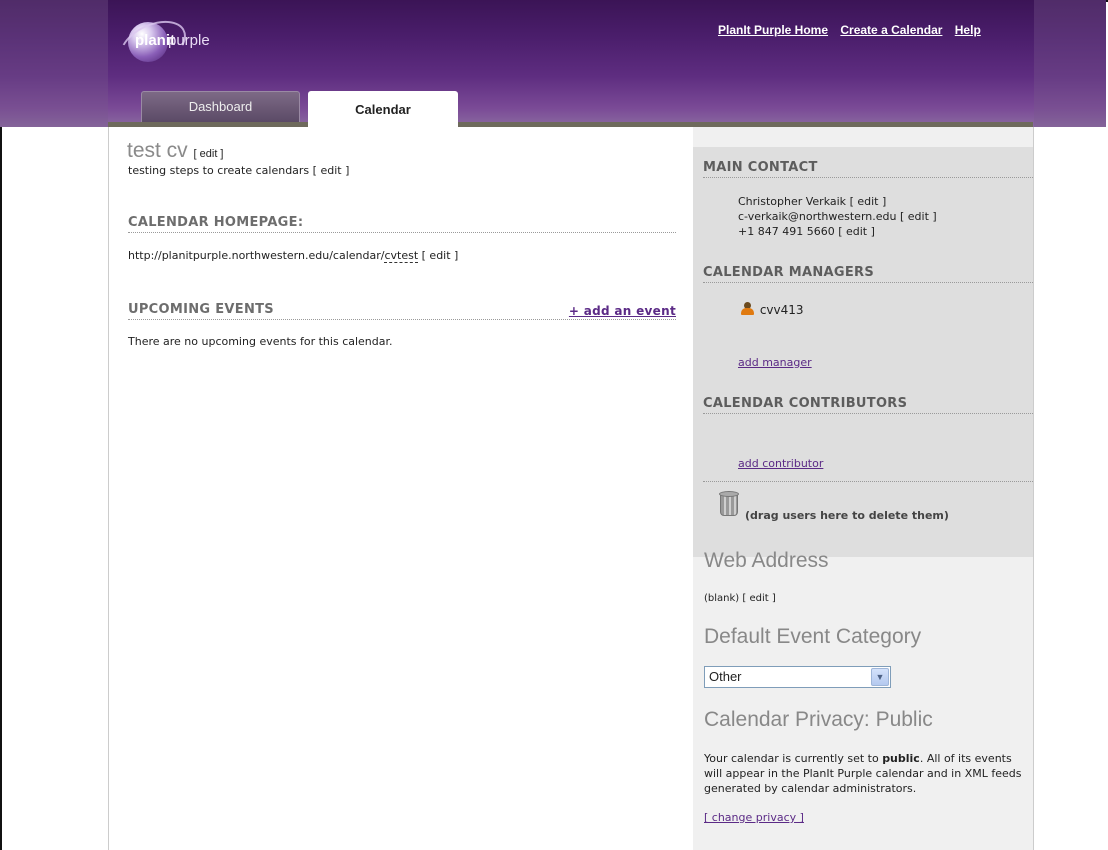  What do you see at coordinates (402, 311) in the screenshot?
I see `upcoming-events-heading: UPCOMING EVENTS + add an event` at bounding box center [402, 311].